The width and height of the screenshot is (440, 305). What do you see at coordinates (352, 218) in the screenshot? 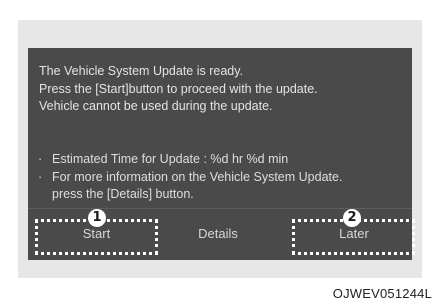
I see `callout-2-icon: 2` at bounding box center [352, 218].